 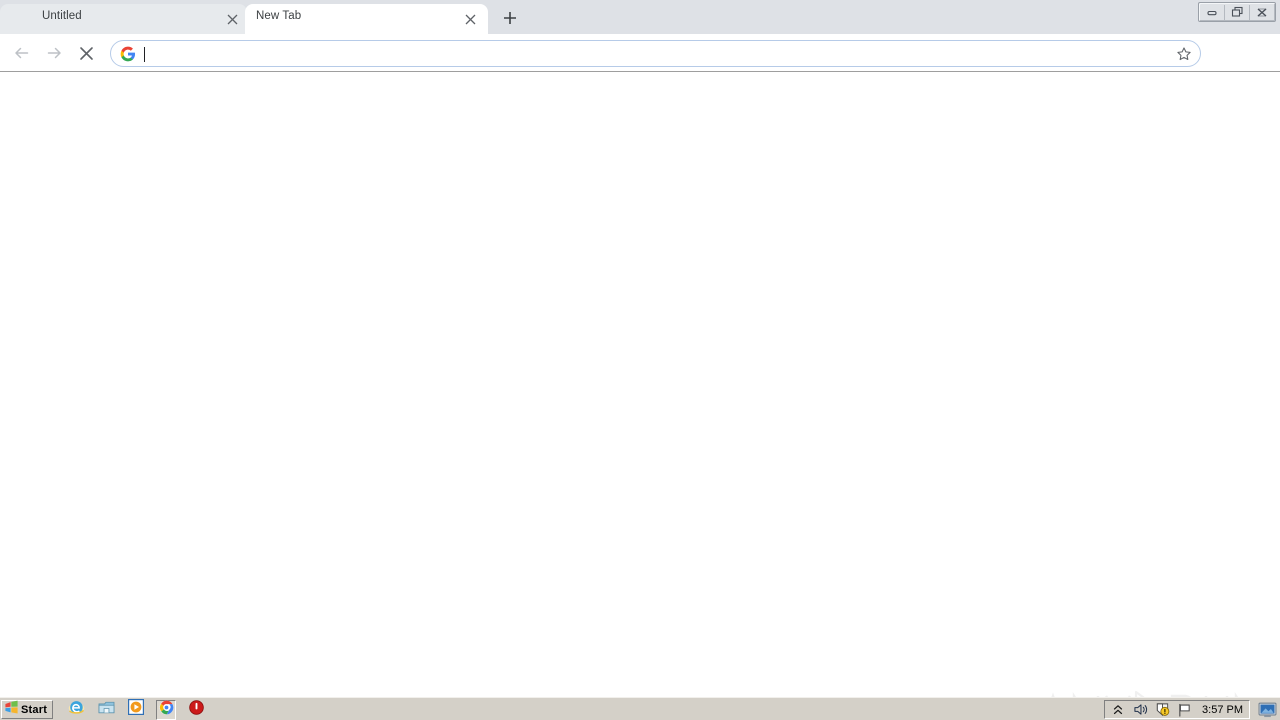 What do you see at coordinates (62, 16) in the screenshot?
I see `tab-title: Untitled` at bounding box center [62, 16].